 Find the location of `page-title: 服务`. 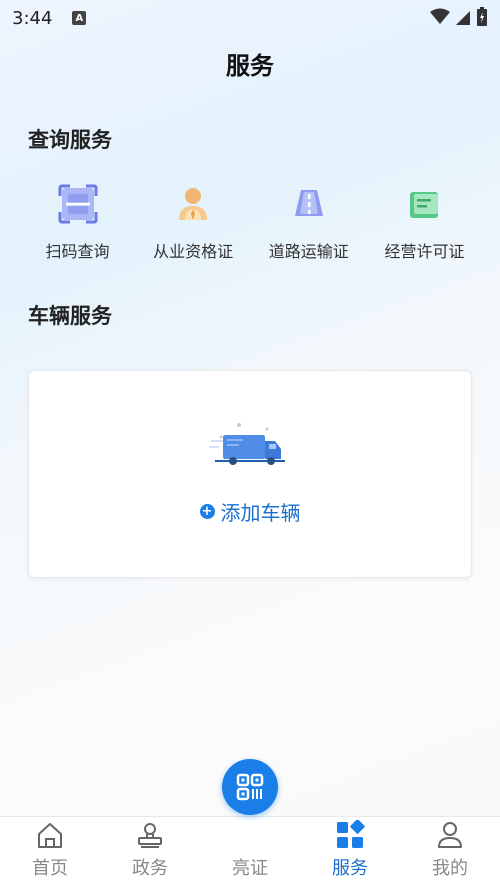

page-title: 服务 is located at coordinates (250, 66).